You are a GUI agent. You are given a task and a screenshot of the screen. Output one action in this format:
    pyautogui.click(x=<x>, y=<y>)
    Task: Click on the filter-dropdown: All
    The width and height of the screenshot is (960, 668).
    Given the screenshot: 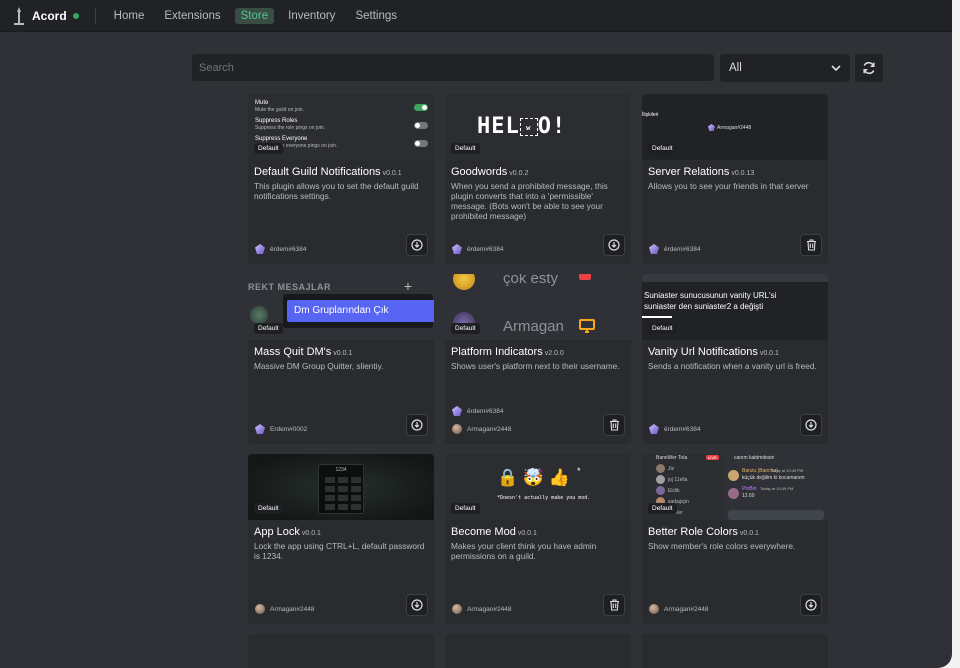 What is the action you would take?
    pyautogui.click(x=785, y=68)
    